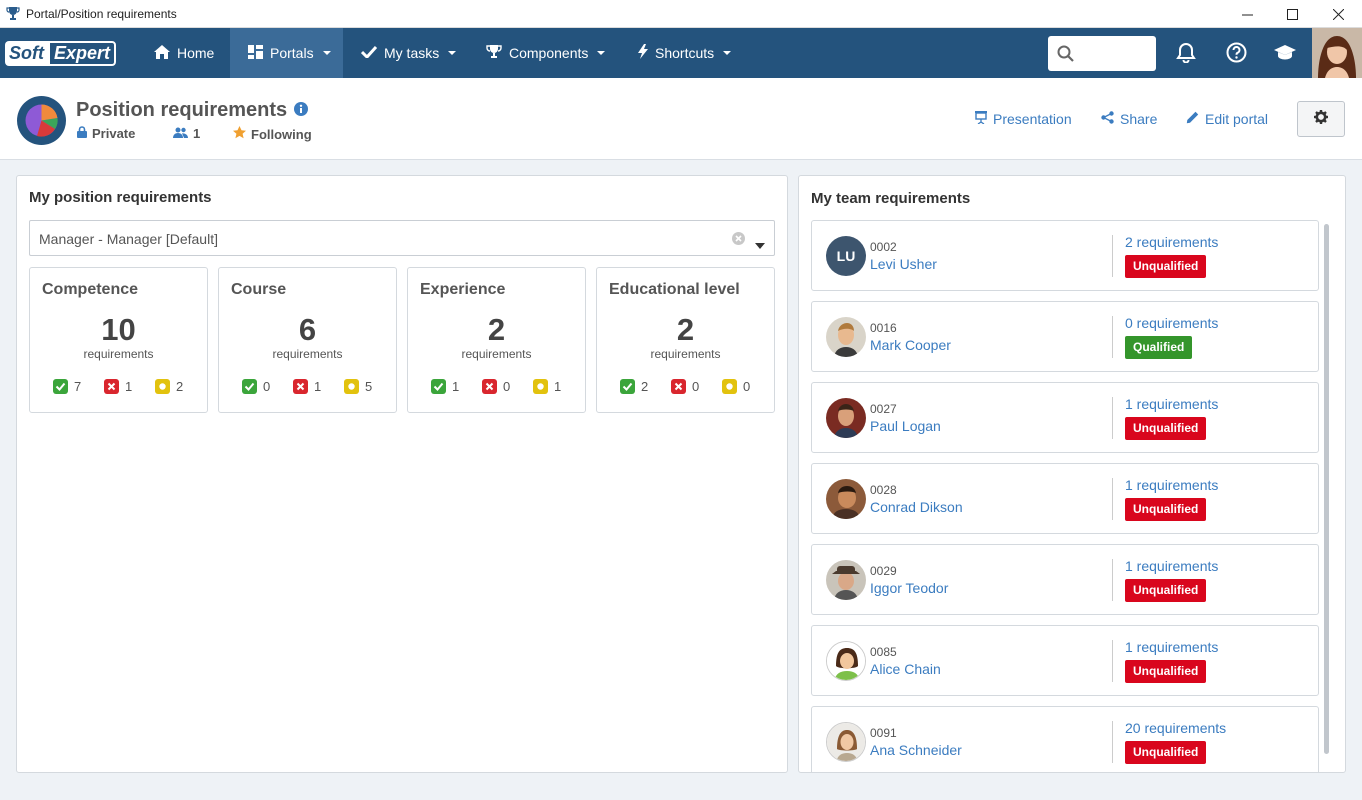 This screenshot has width=1362, height=800. I want to click on met-count: 0, so click(256, 386).